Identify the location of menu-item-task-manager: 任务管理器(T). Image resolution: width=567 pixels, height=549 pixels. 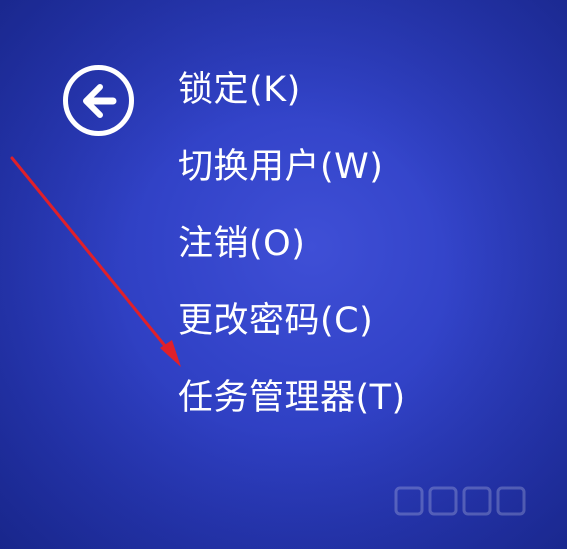
(292, 398).